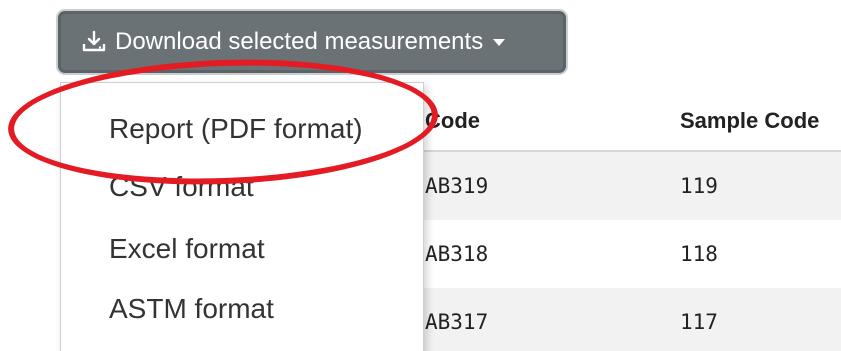  Describe the element at coordinates (452, 121) in the screenshot. I see `column-header-code: Code` at that location.